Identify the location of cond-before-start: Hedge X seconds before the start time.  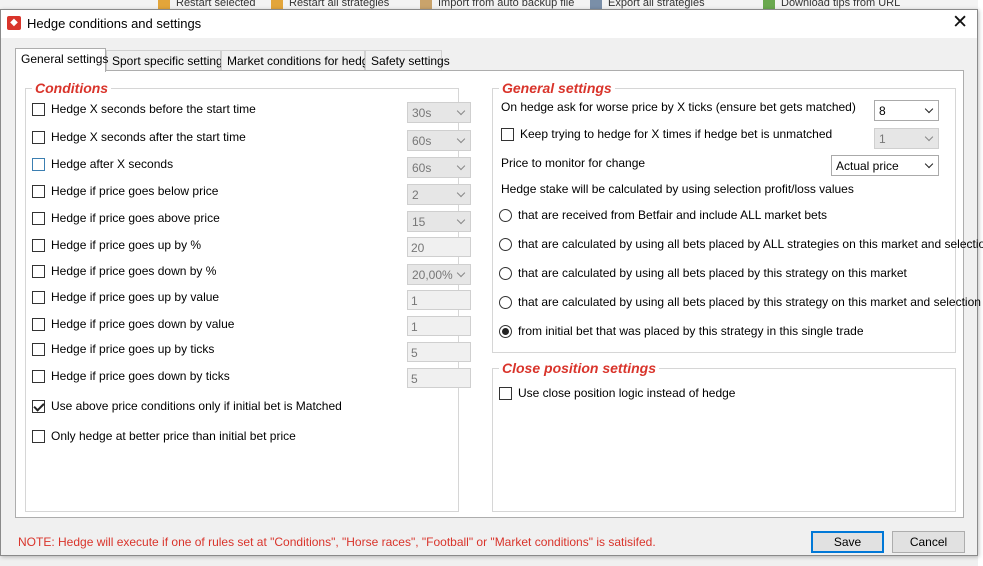
(144, 109).